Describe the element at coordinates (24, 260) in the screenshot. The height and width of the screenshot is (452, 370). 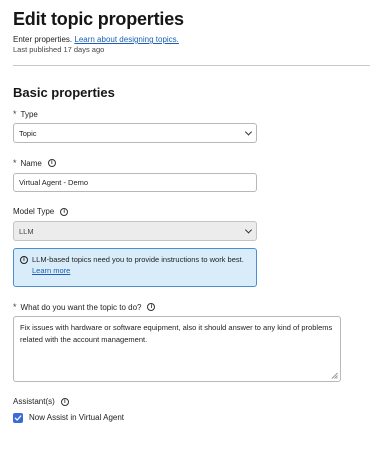
I see `info-circle-icon: i` at that location.